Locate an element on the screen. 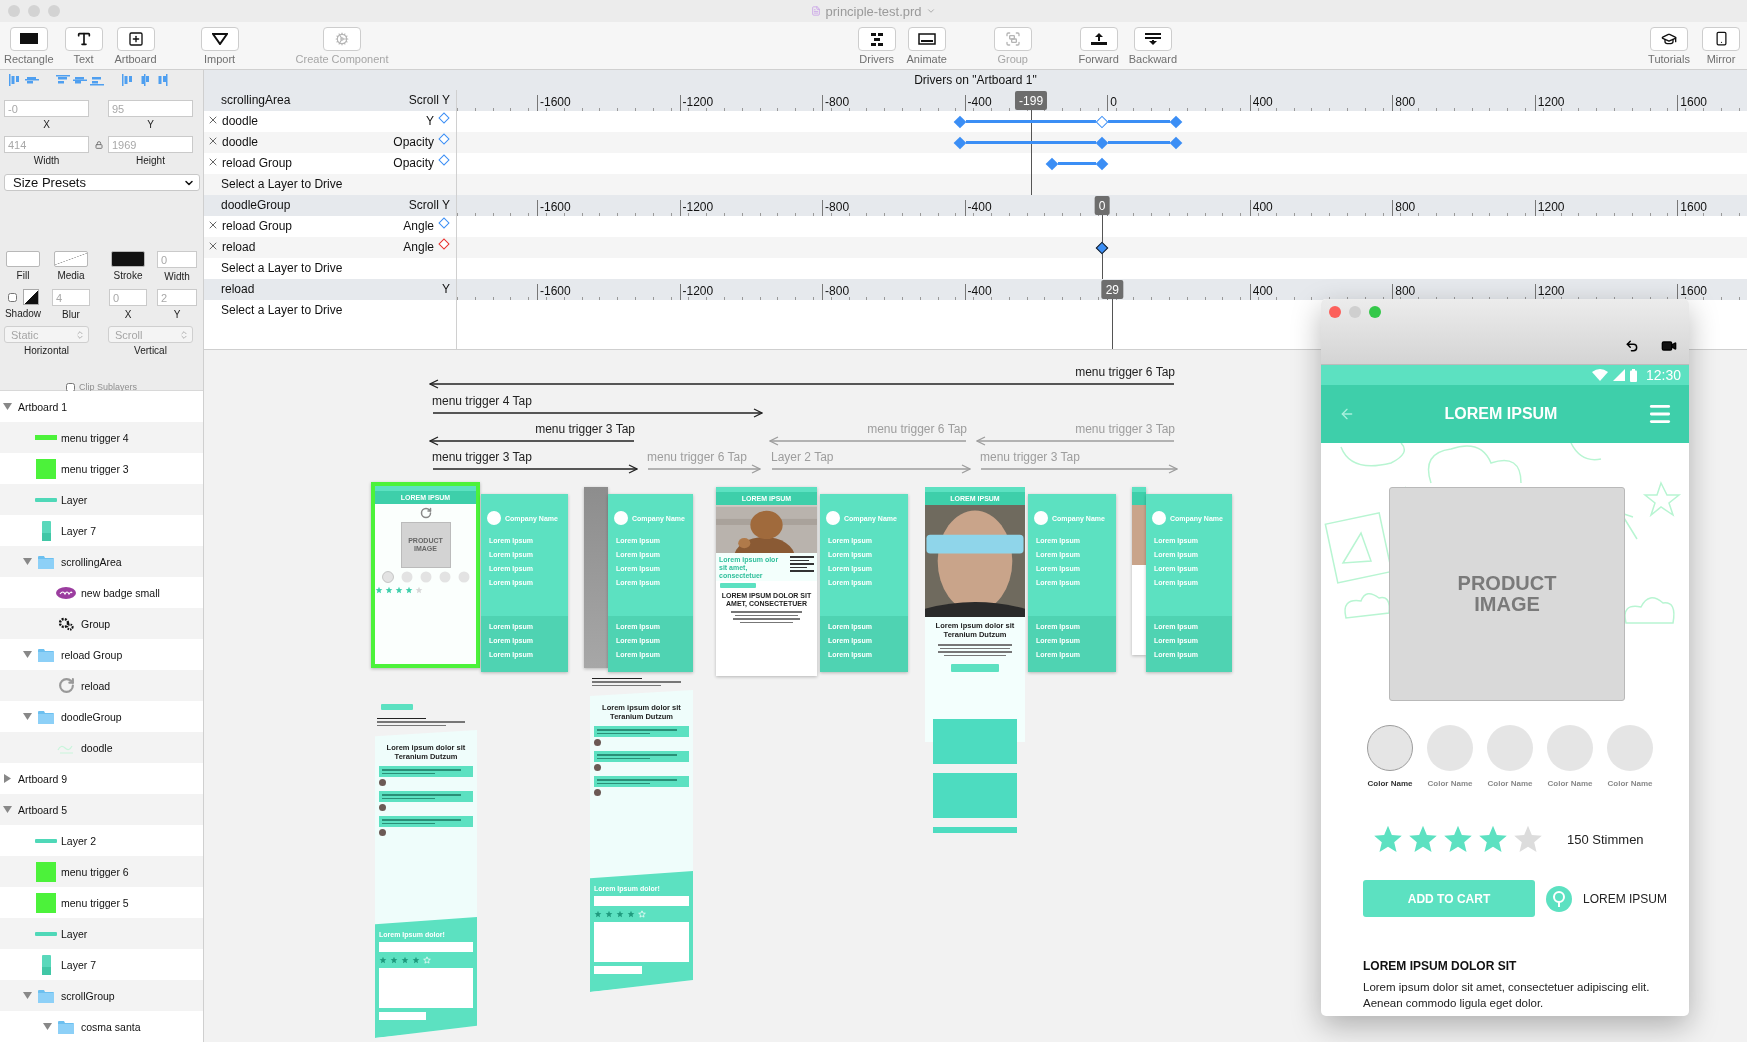 The width and height of the screenshot is (1747, 1042). playhead-marker: 29 is located at coordinates (1112, 289).